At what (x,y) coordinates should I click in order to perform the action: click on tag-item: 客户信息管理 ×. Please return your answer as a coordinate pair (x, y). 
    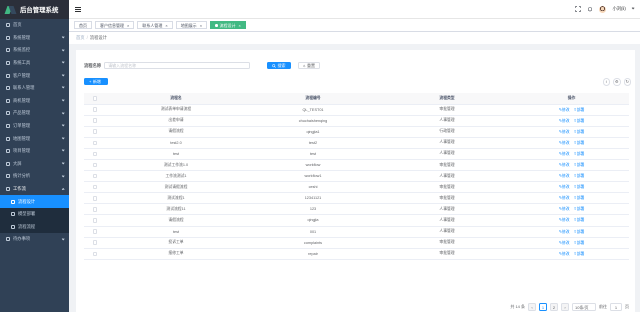
    Looking at the image, I should click on (115, 25).